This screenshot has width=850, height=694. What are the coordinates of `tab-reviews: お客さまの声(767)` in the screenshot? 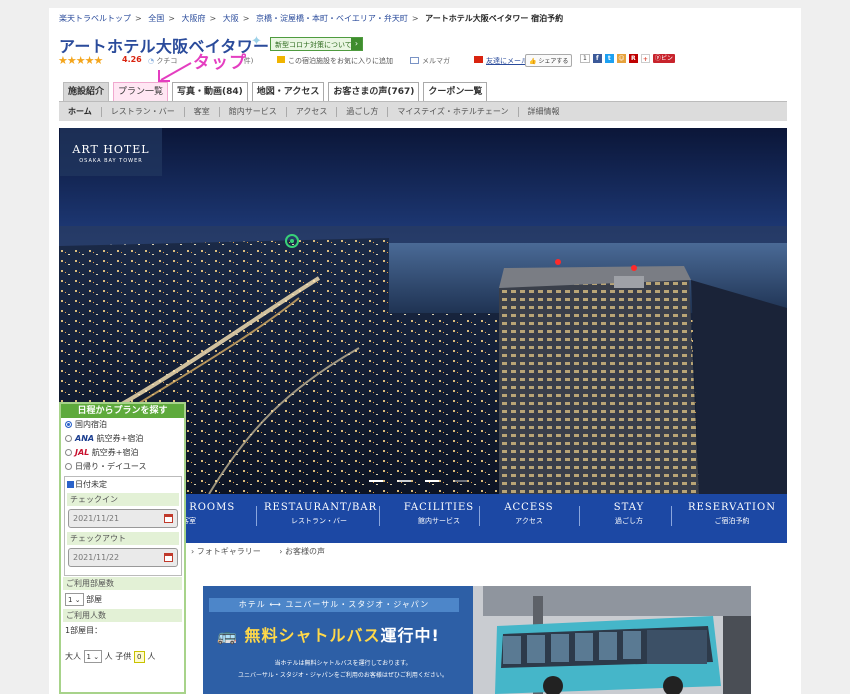 It's located at (374, 91).